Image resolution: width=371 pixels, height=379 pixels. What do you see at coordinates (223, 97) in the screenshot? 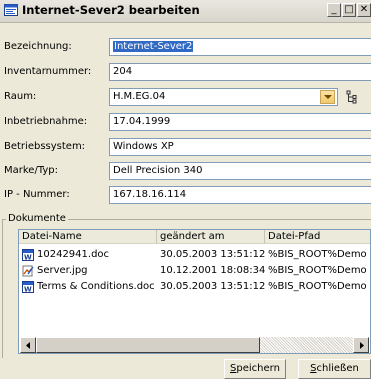
I see `raum-combobox: H.M.EG.04` at bounding box center [223, 97].